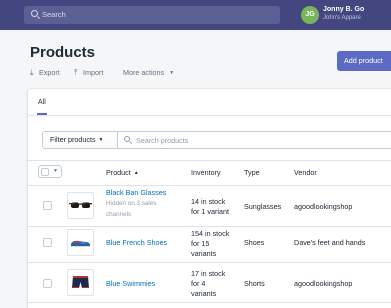 The image size is (391, 308). Describe the element at coordinates (162, 140) in the screenshot. I see `search-products-placeholder: Search products` at that location.